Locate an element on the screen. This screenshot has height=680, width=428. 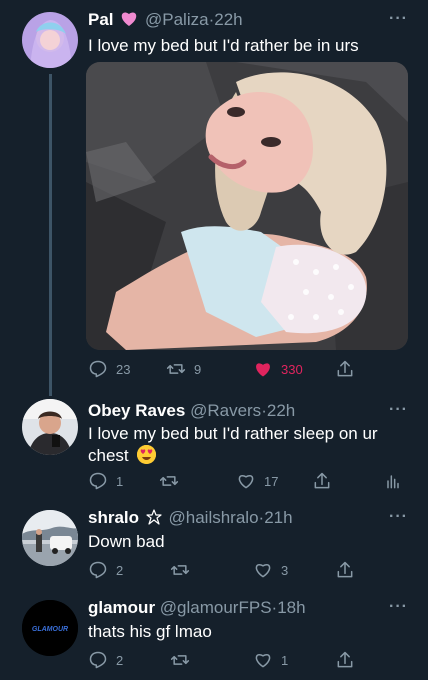
tweet-text-line: chest is located at coordinates (233, 456).